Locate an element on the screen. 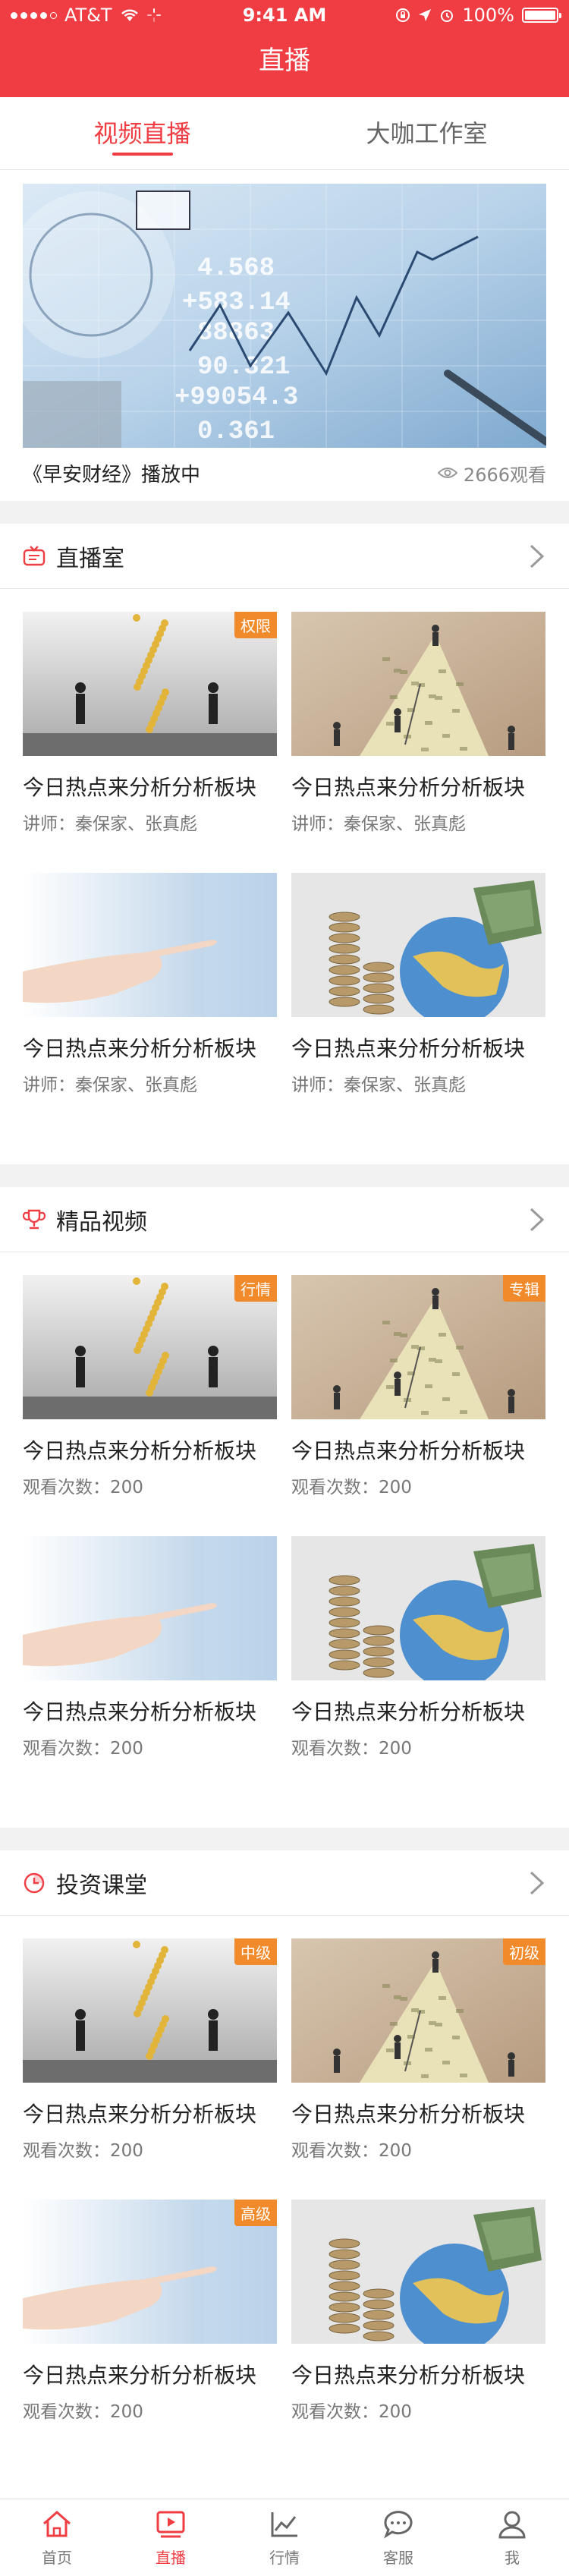 The height and width of the screenshot is (2576, 569). top-tabs: 视频直播 大咖工作室 is located at coordinates (284, 133).